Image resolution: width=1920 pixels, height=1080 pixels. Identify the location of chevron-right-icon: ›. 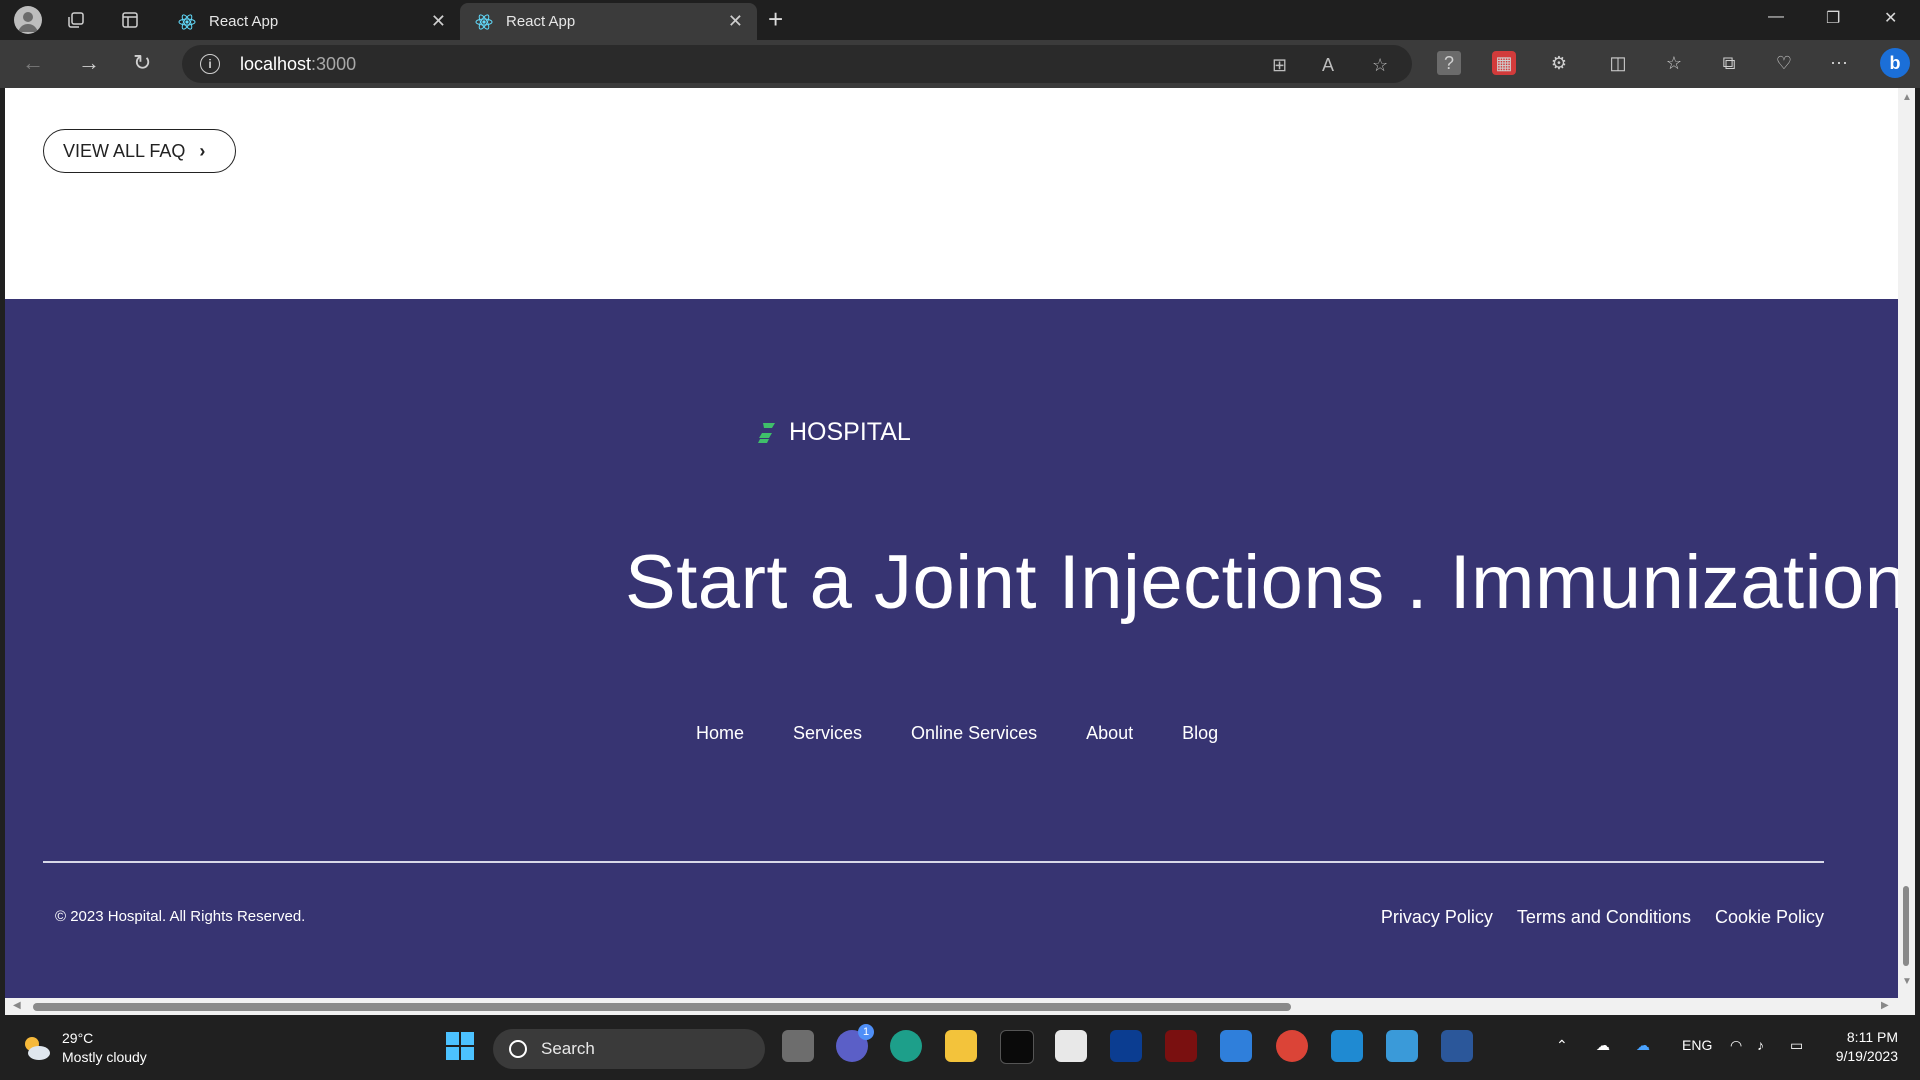
(202, 150).